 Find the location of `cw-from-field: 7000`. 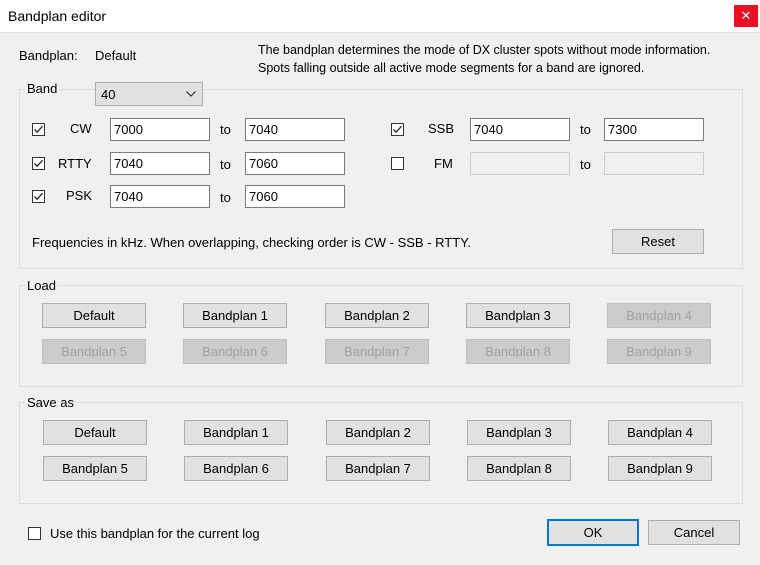

cw-from-field: 7000 is located at coordinates (160, 129).